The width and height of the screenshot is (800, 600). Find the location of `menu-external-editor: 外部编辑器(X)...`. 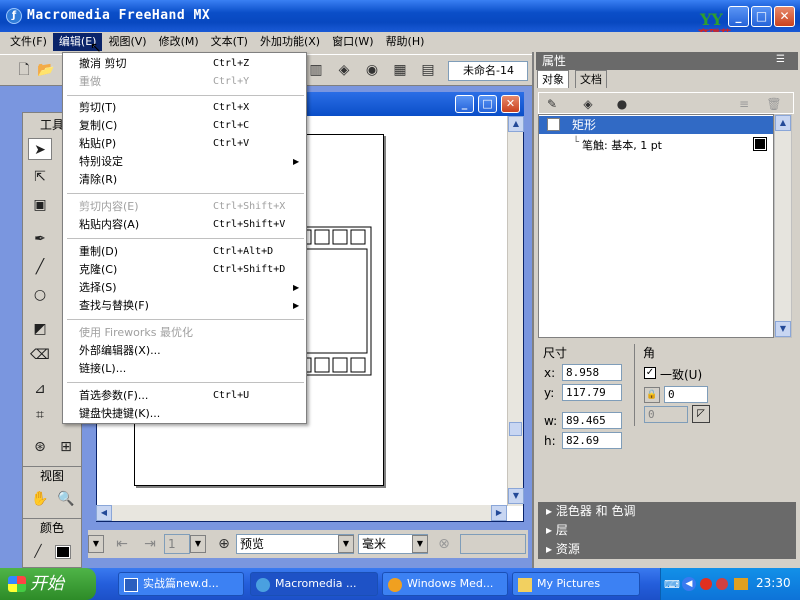

menu-external-editor: 外部编辑器(X)... is located at coordinates (120, 351).